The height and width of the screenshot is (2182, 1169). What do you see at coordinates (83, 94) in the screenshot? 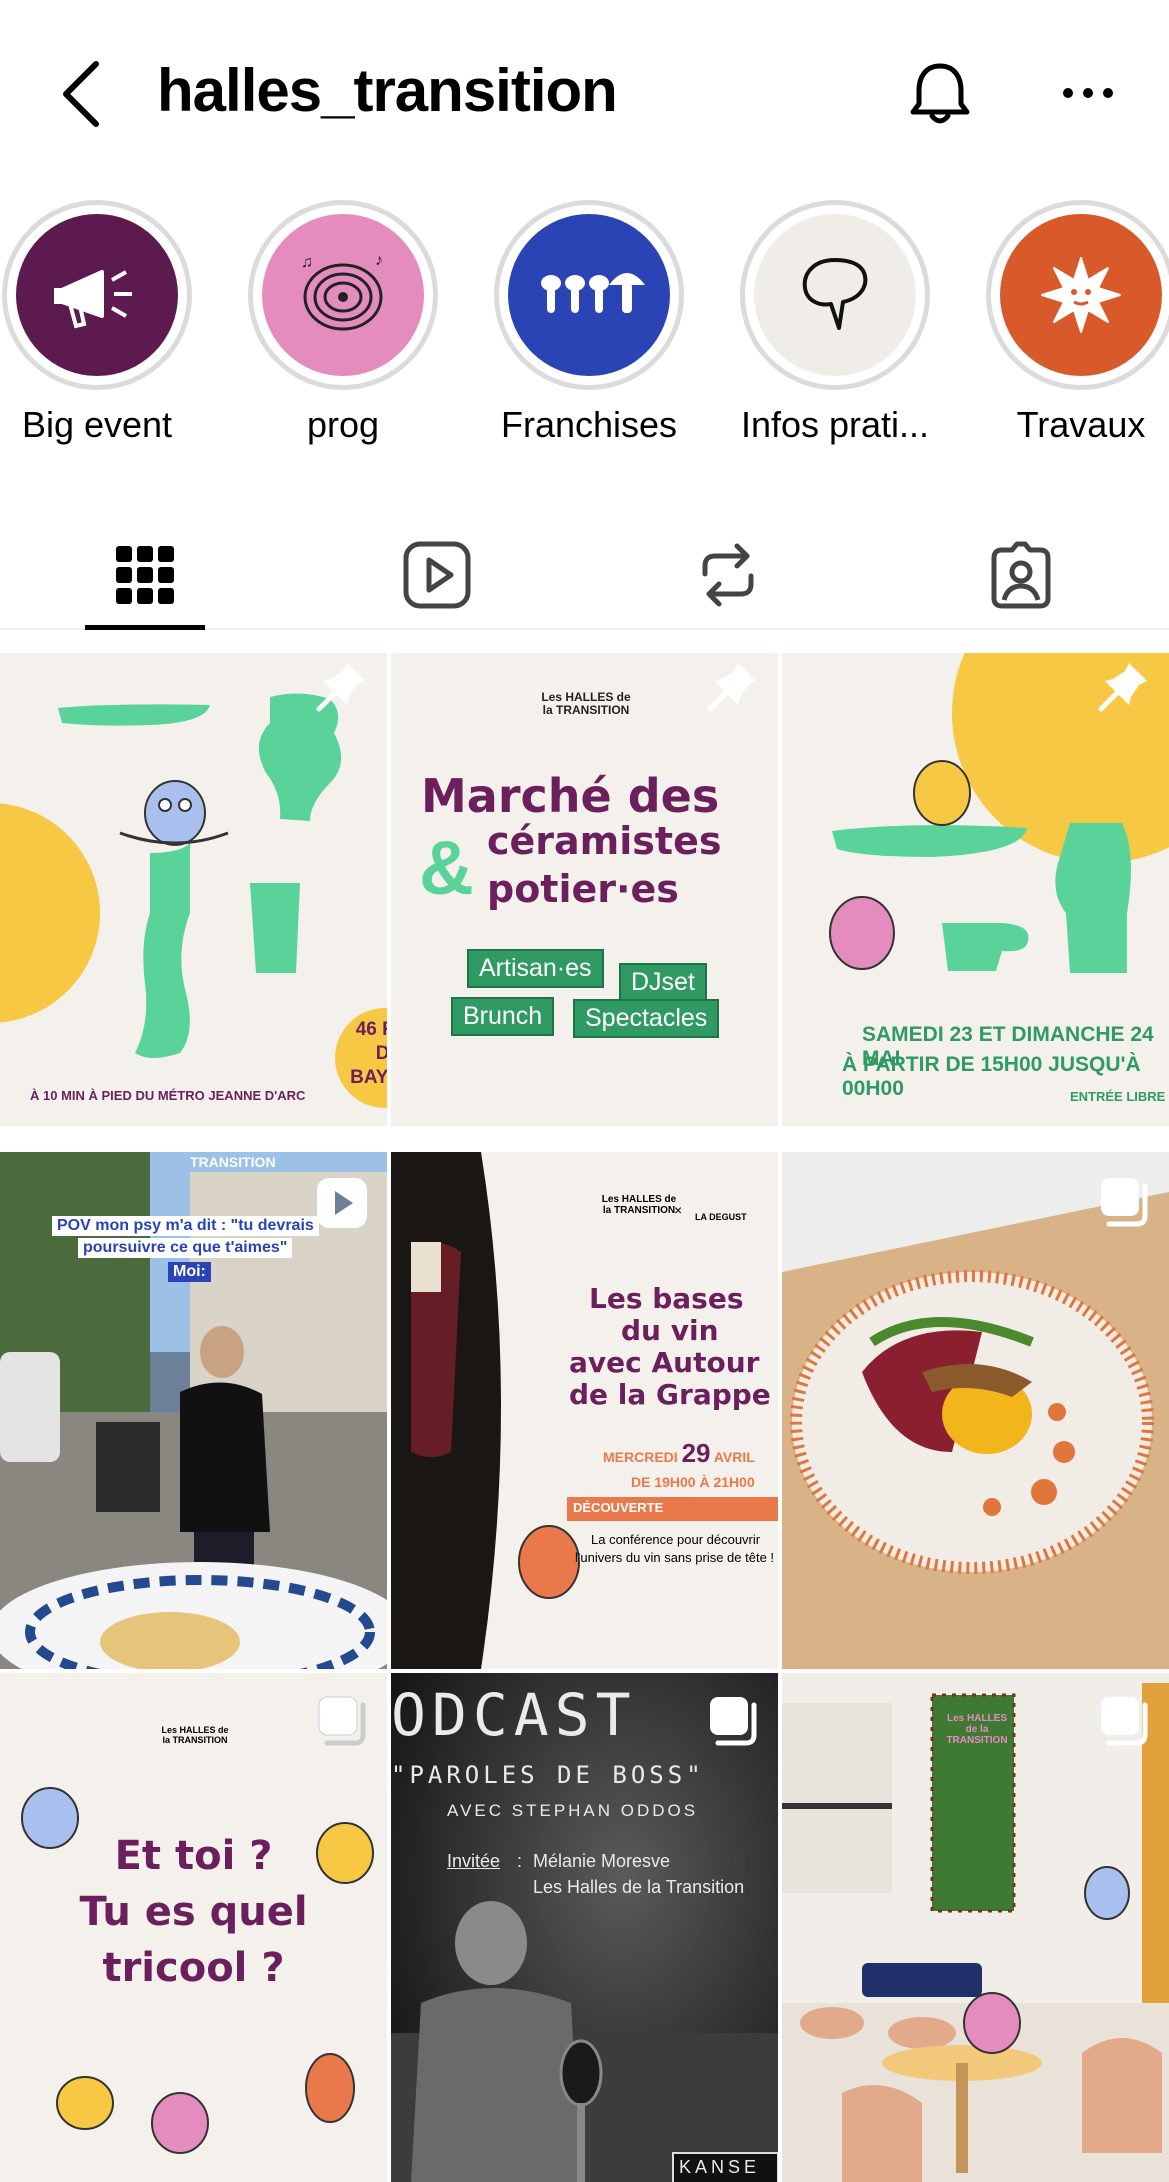
I see `back-arrow-icon` at bounding box center [83, 94].